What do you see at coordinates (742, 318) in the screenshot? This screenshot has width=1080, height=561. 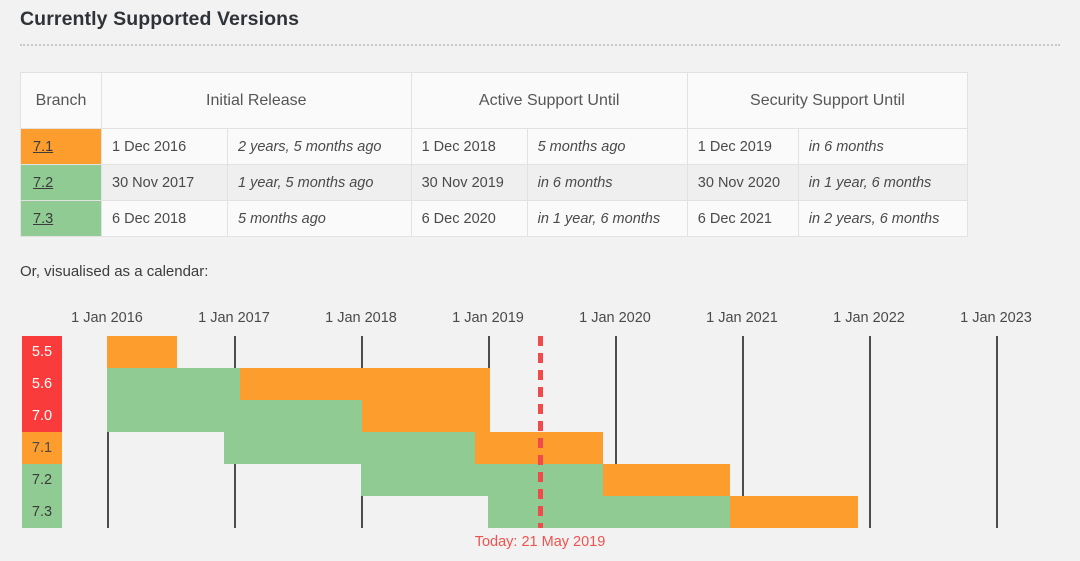 I see `x-axis-tick-label: 1 Jan 2021` at bounding box center [742, 318].